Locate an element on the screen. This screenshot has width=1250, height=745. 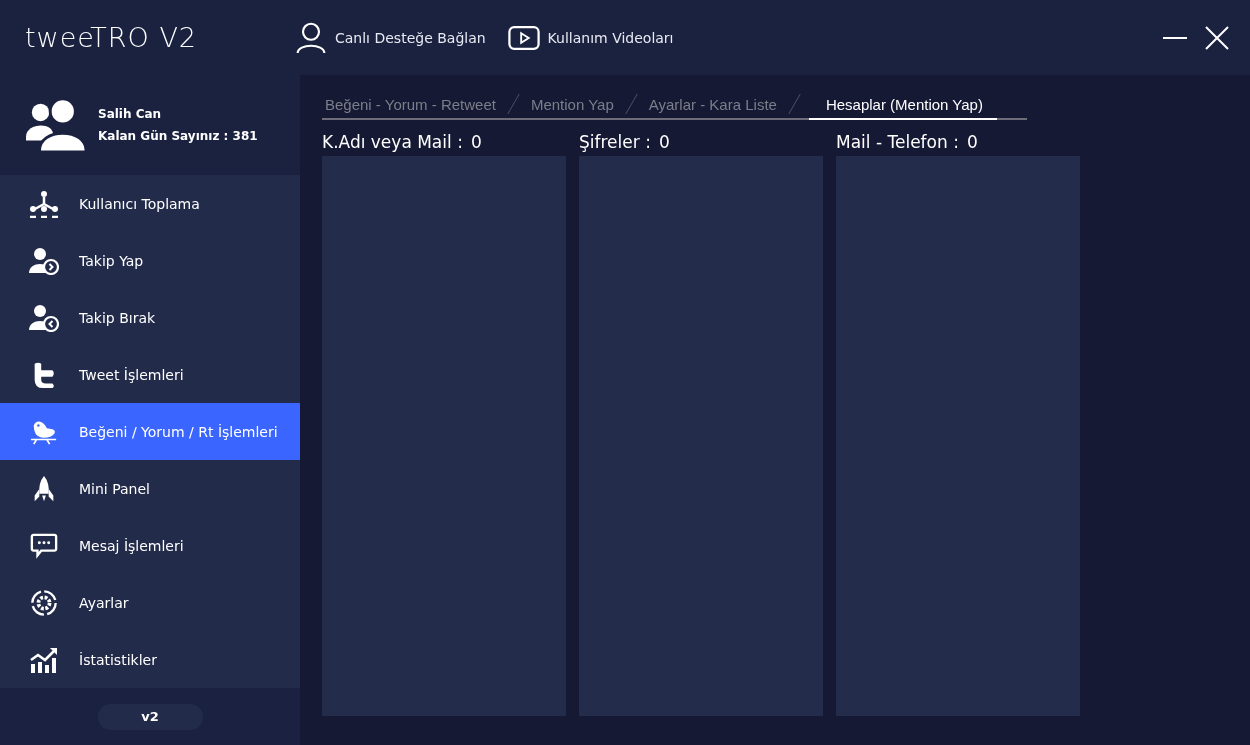
chat-bubble-icon is located at coordinates (44, 545).